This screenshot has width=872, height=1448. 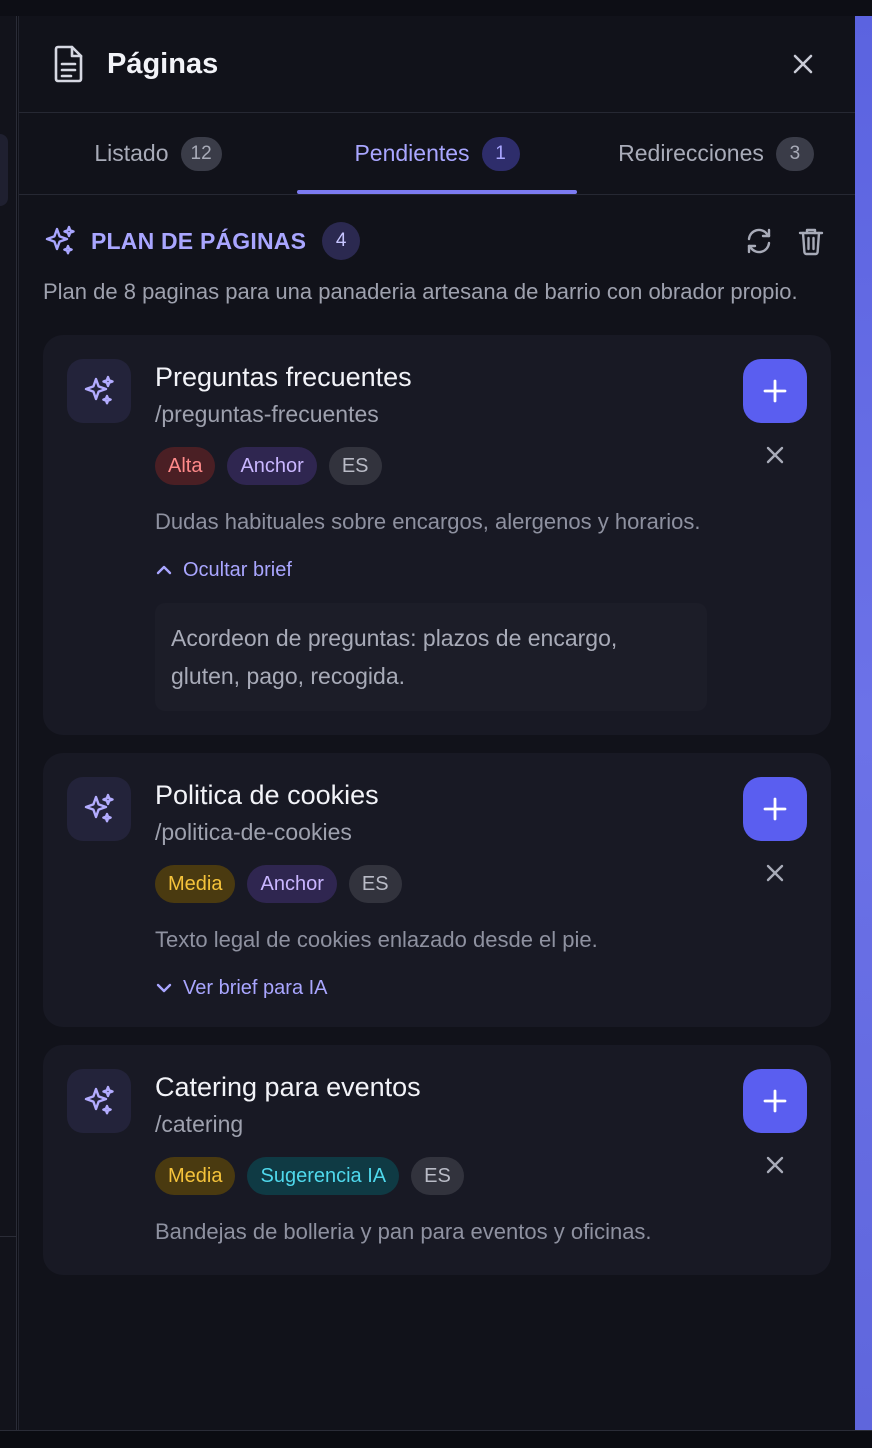 What do you see at coordinates (323, 1176) in the screenshot?
I see `ai-suggestion-badge: Sugerencia IA` at bounding box center [323, 1176].